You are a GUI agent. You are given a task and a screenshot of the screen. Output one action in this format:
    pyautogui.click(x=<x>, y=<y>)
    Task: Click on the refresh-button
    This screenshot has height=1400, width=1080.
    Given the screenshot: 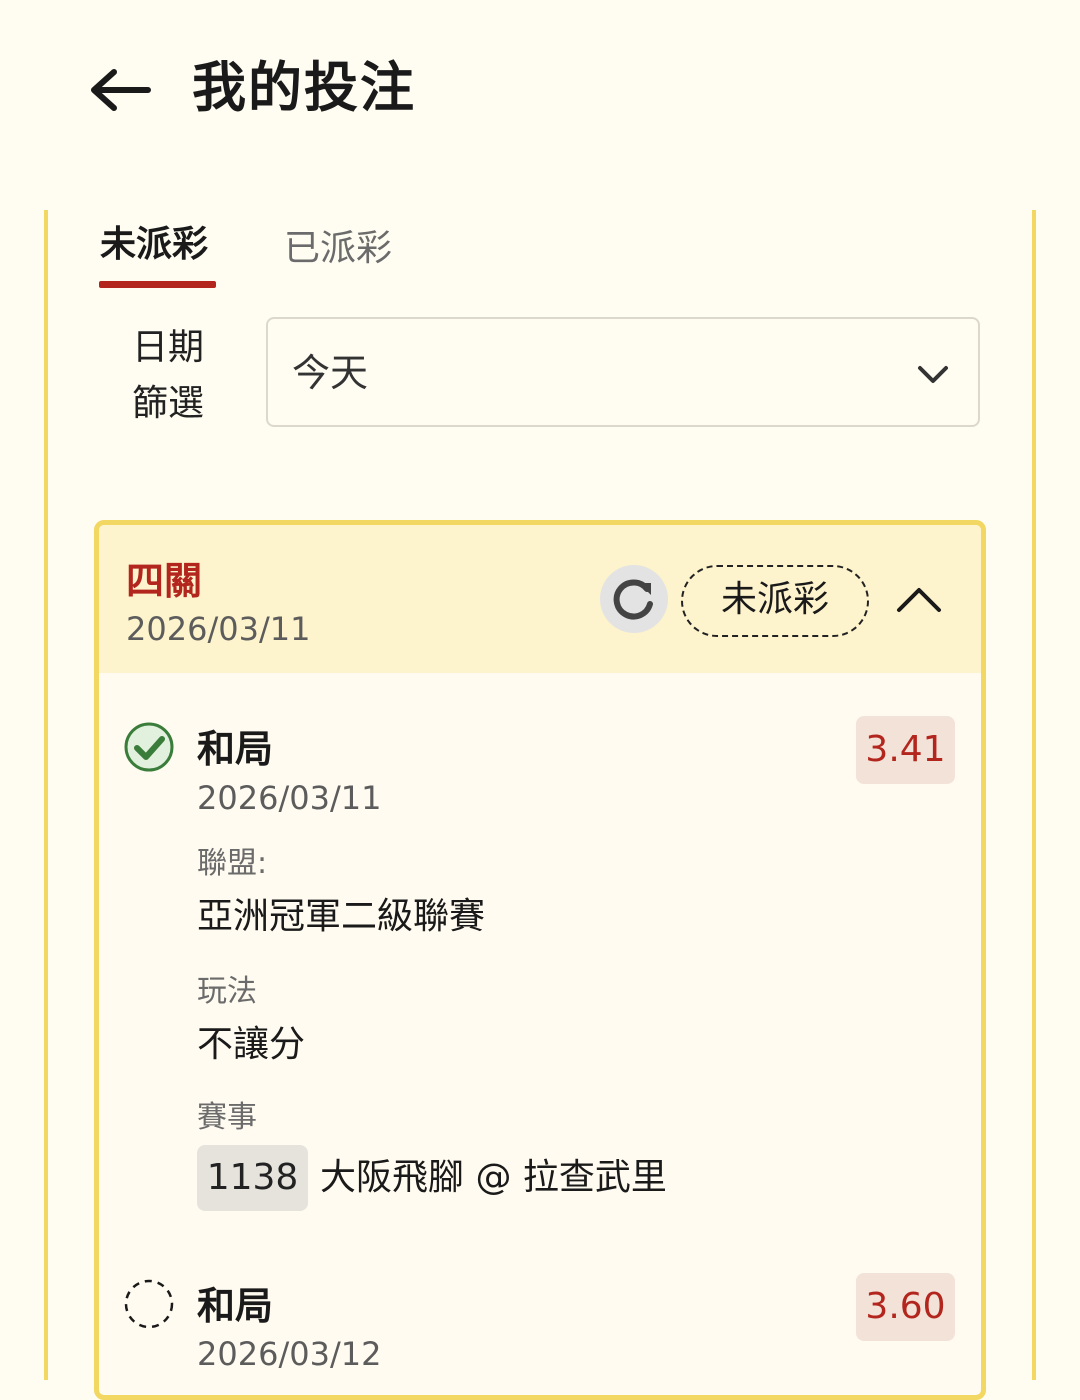 What is the action you would take?
    pyautogui.click(x=634, y=599)
    